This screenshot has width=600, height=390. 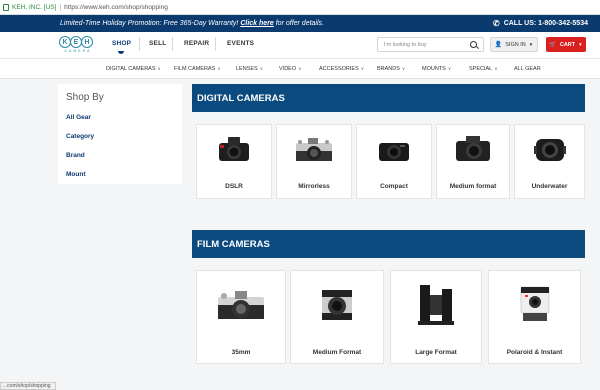 What do you see at coordinates (337, 305) in the screenshot?
I see `medium-format-film-camera-image` at bounding box center [337, 305].